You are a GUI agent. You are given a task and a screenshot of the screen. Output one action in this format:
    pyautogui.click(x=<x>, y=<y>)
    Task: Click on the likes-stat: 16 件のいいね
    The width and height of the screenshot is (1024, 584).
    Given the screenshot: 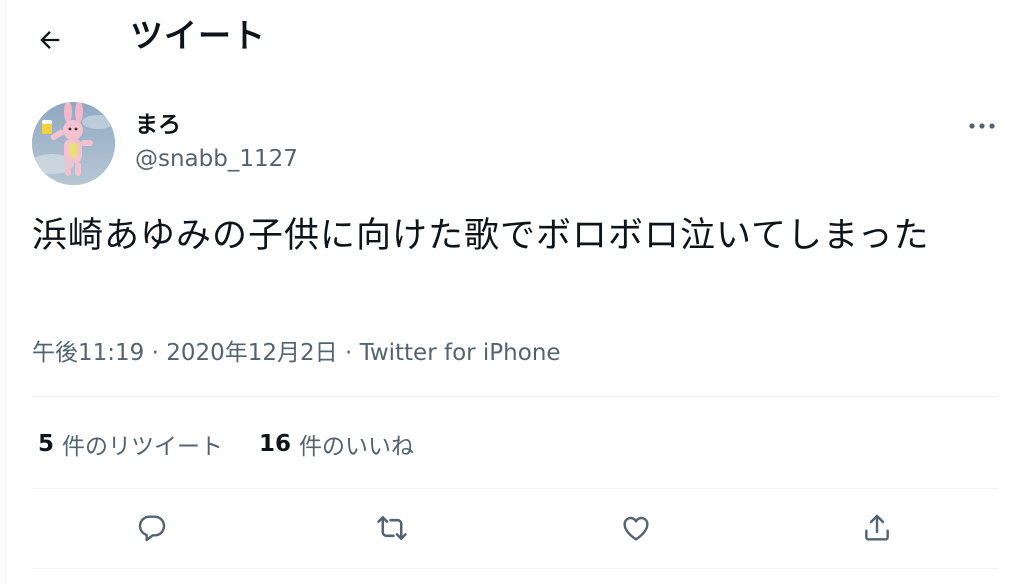 What is the action you would take?
    pyautogui.click(x=336, y=444)
    